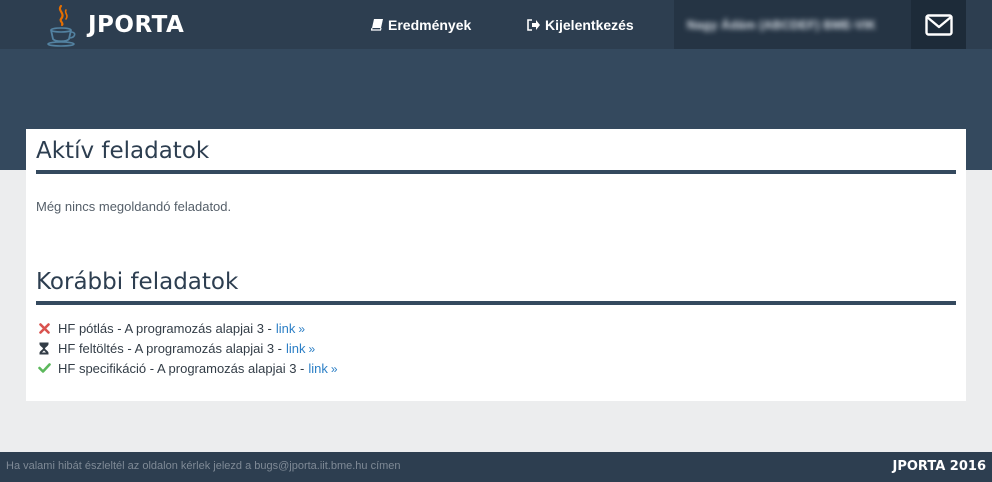 This screenshot has height=482, width=992. What do you see at coordinates (123, 151) in the screenshot?
I see `active-tasks-title: Aktív feladatok` at bounding box center [123, 151].